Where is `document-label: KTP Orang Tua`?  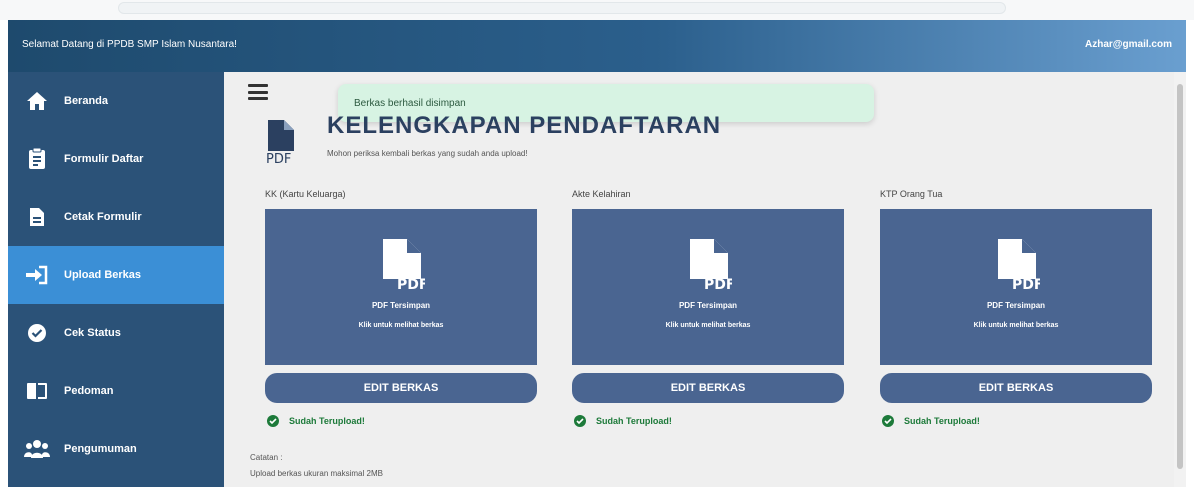
document-label: KTP Orang Tua is located at coordinates (911, 194).